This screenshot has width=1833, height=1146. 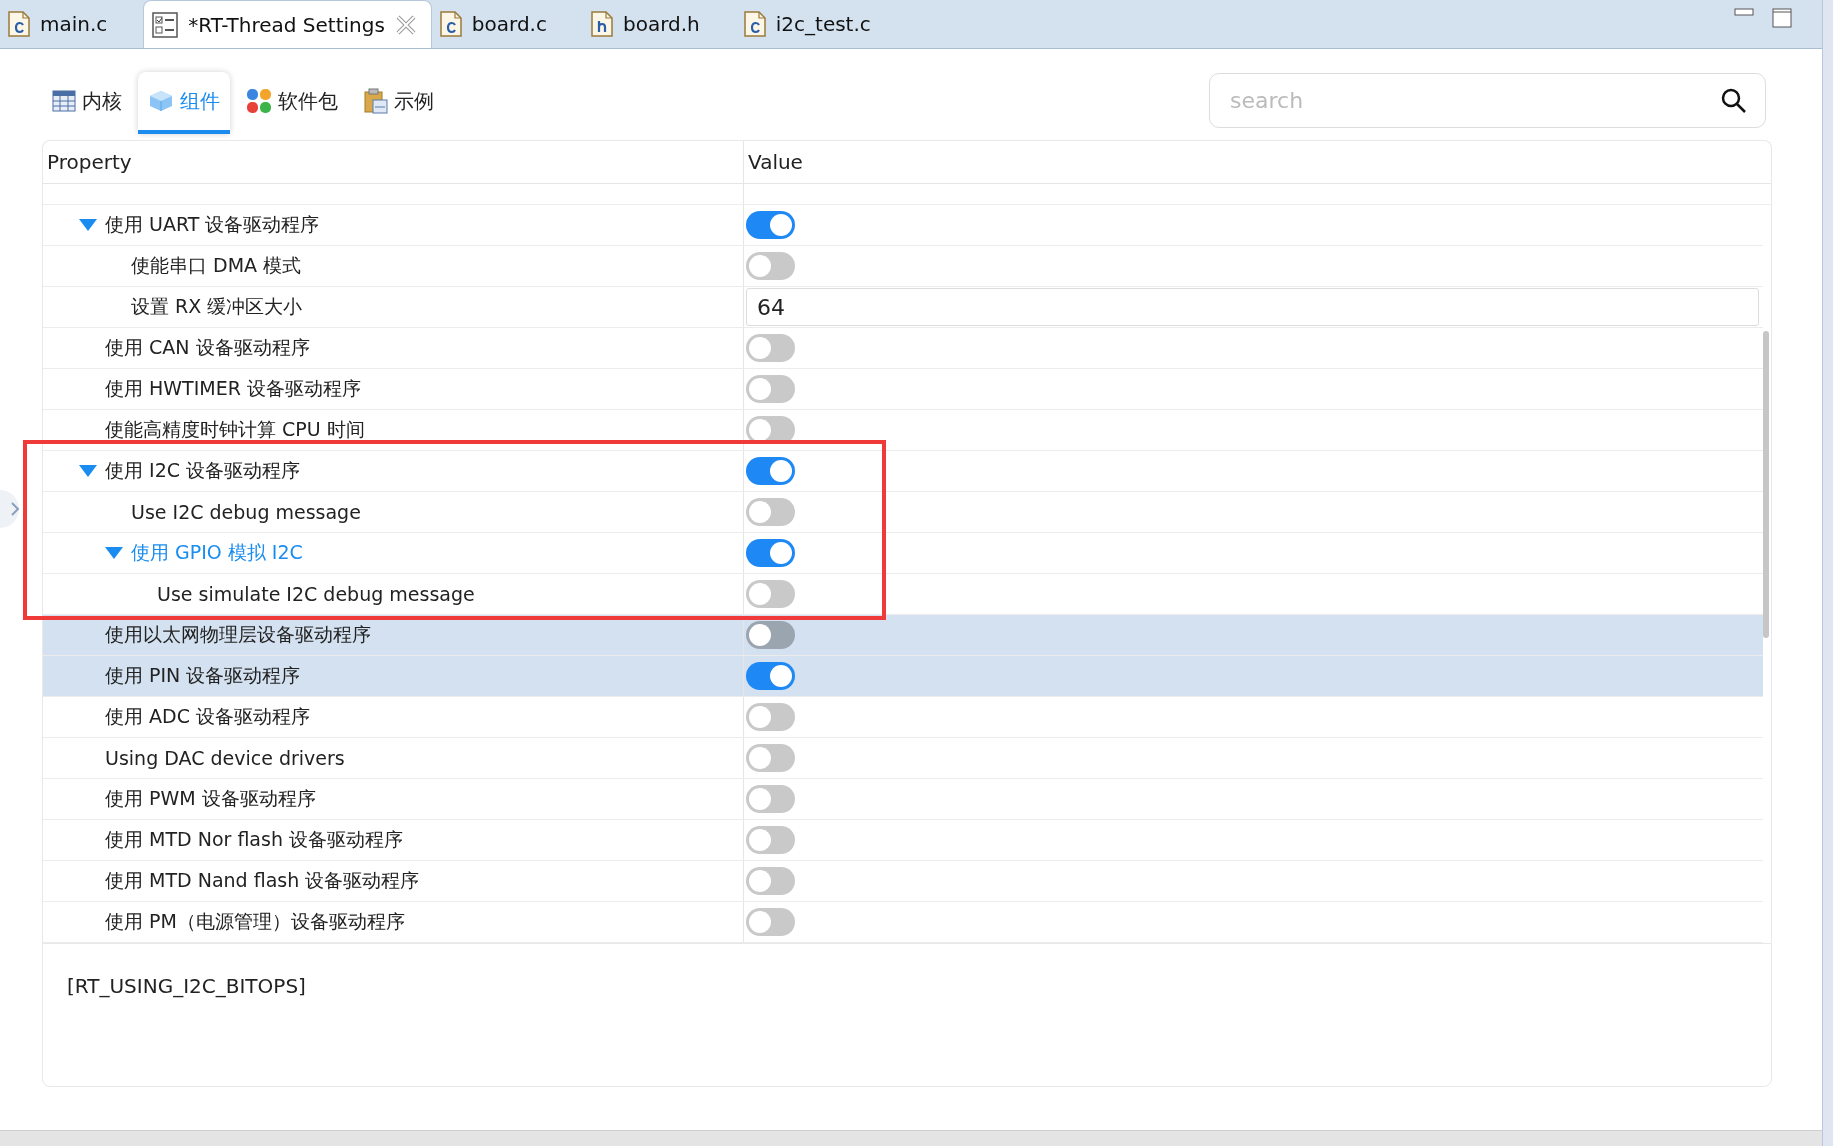 I want to click on property-label: 使用 PWM 设备驱动程序, so click(x=210, y=798).